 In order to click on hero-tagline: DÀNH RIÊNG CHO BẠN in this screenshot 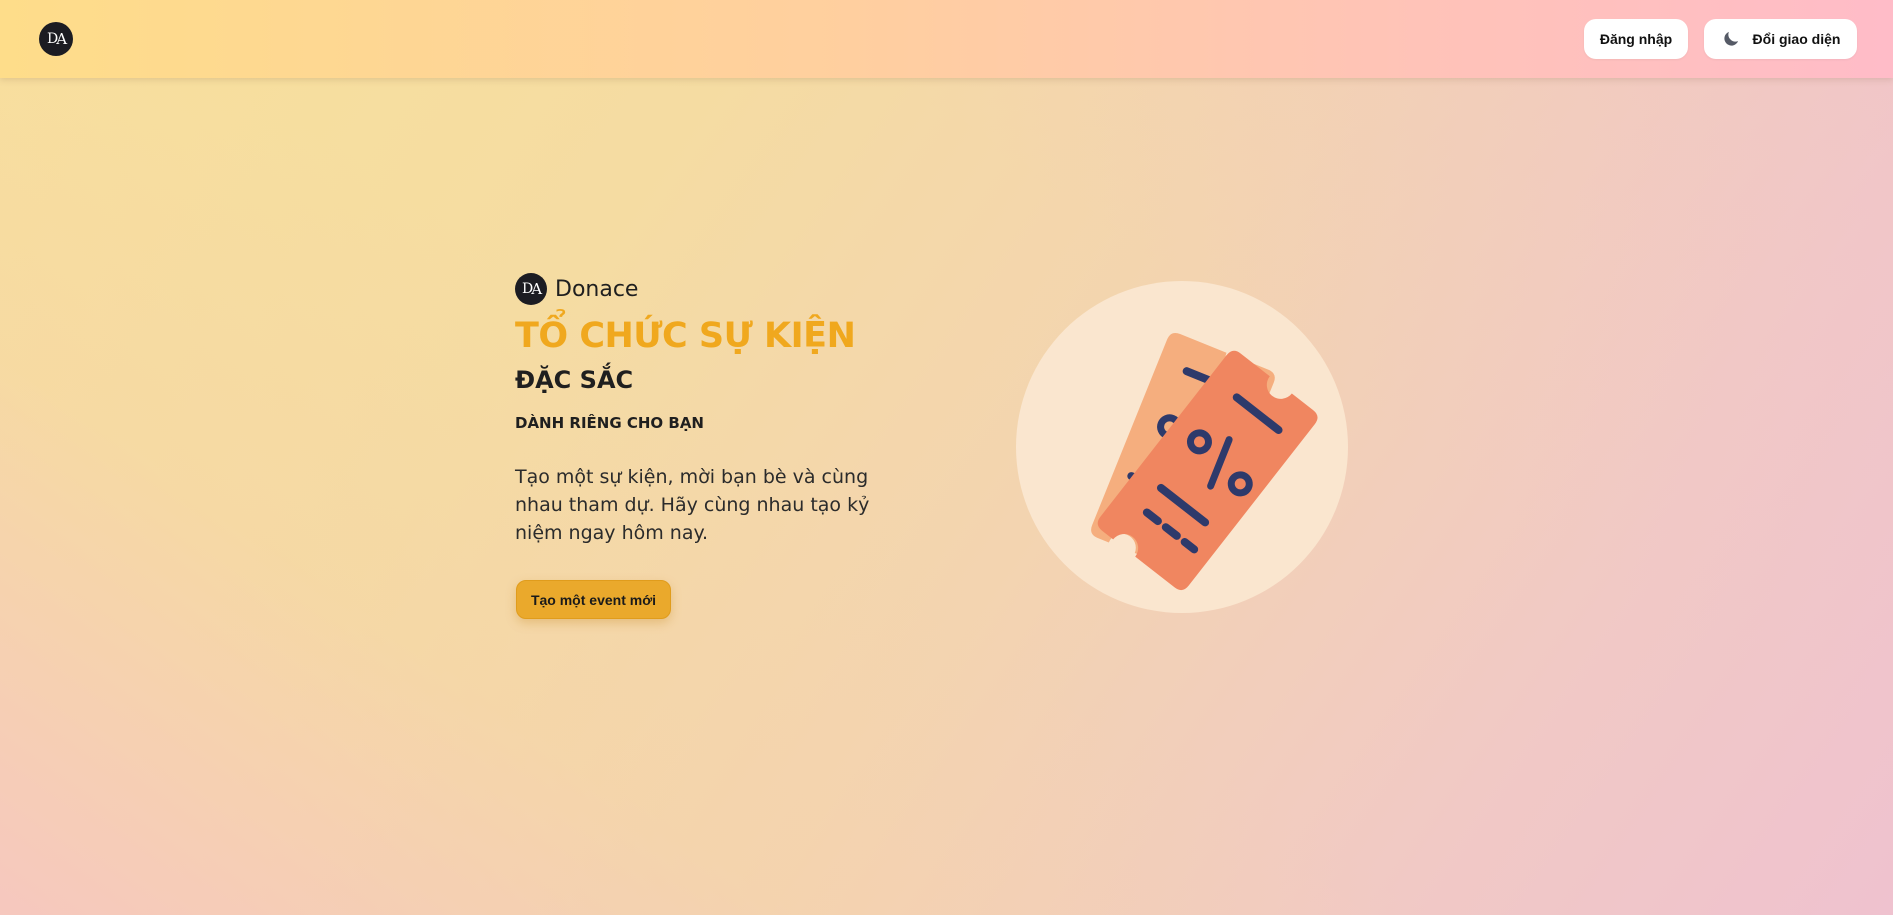, I will do `click(609, 423)`.